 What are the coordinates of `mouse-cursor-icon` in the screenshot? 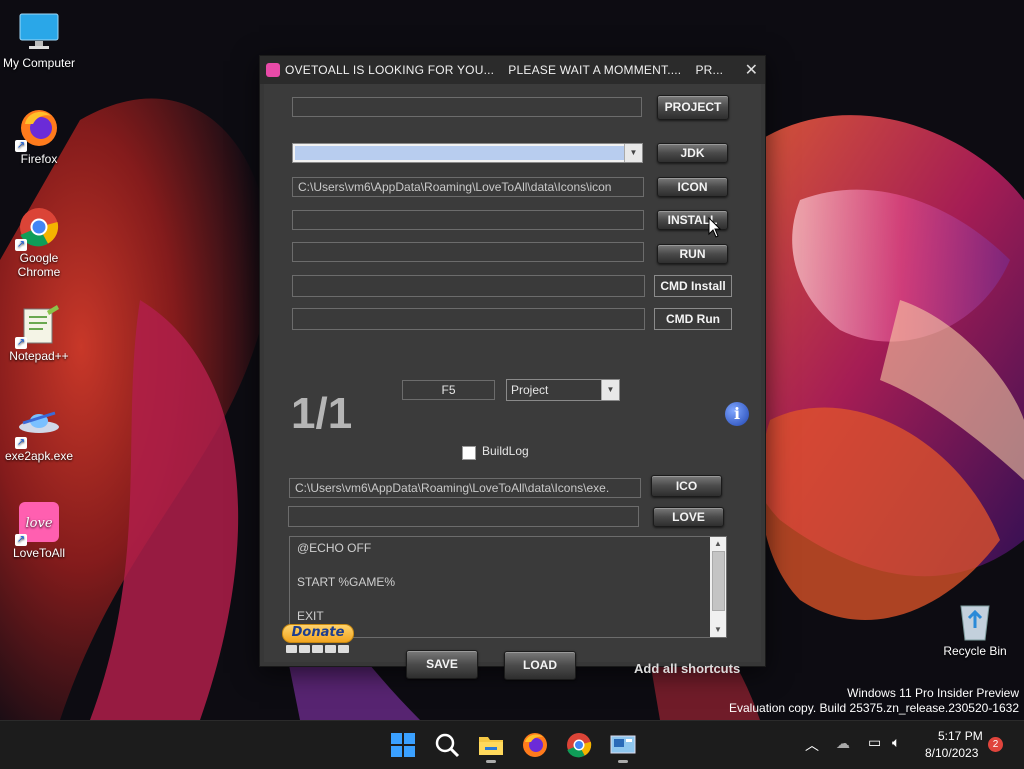 It's located at (715, 227).